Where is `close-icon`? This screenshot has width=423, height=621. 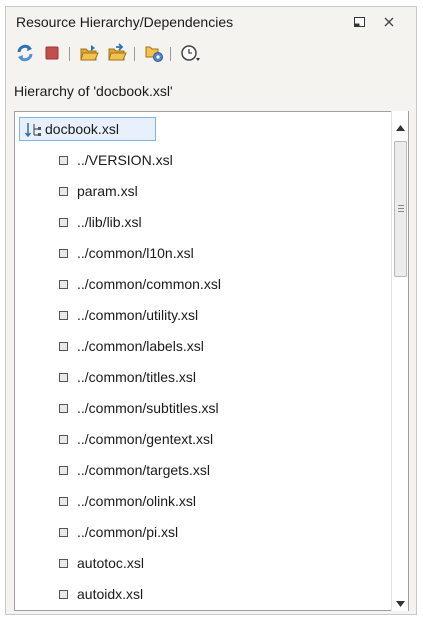
close-icon is located at coordinates (389, 22).